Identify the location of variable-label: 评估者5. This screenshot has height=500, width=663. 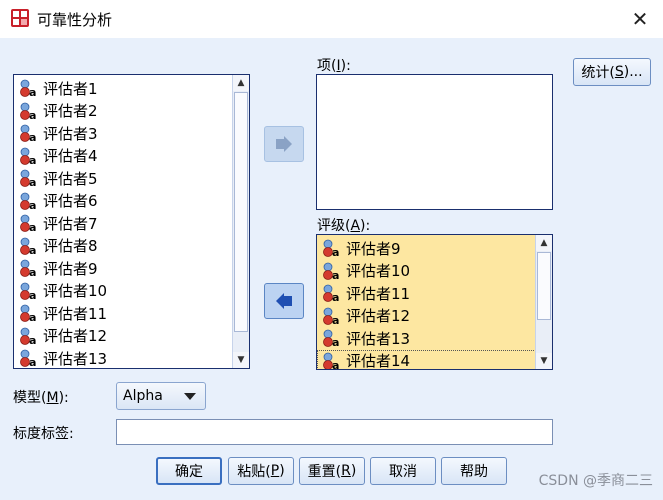
(70, 178).